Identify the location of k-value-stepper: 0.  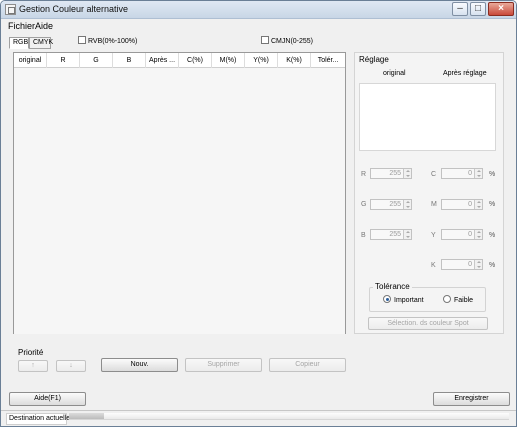
(462, 264).